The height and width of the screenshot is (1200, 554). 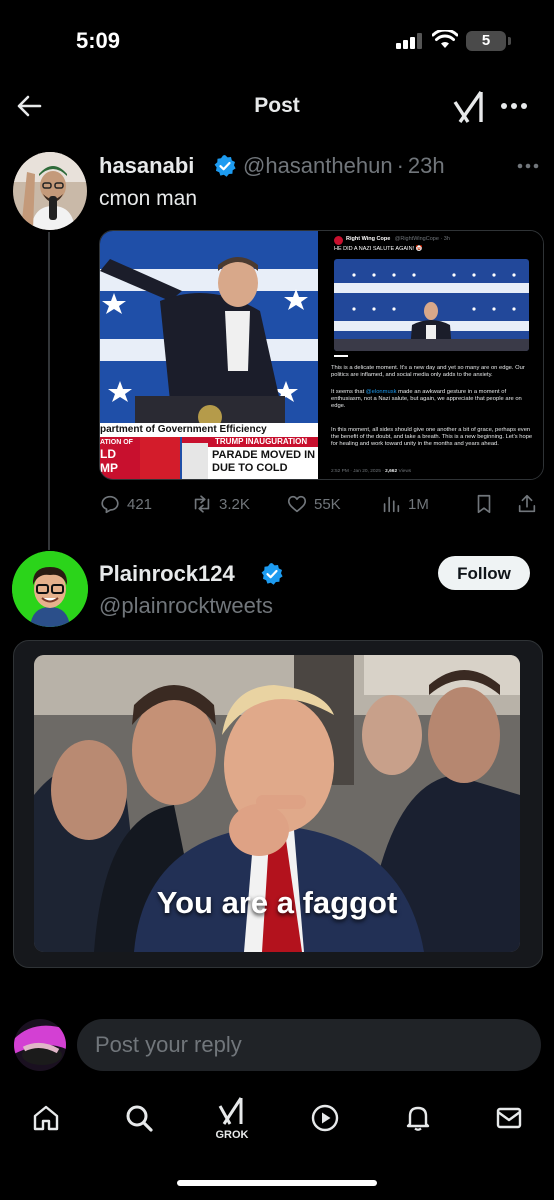 What do you see at coordinates (381, 392) in the screenshot?
I see `embed-mention: @elonmusk` at bounding box center [381, 392].